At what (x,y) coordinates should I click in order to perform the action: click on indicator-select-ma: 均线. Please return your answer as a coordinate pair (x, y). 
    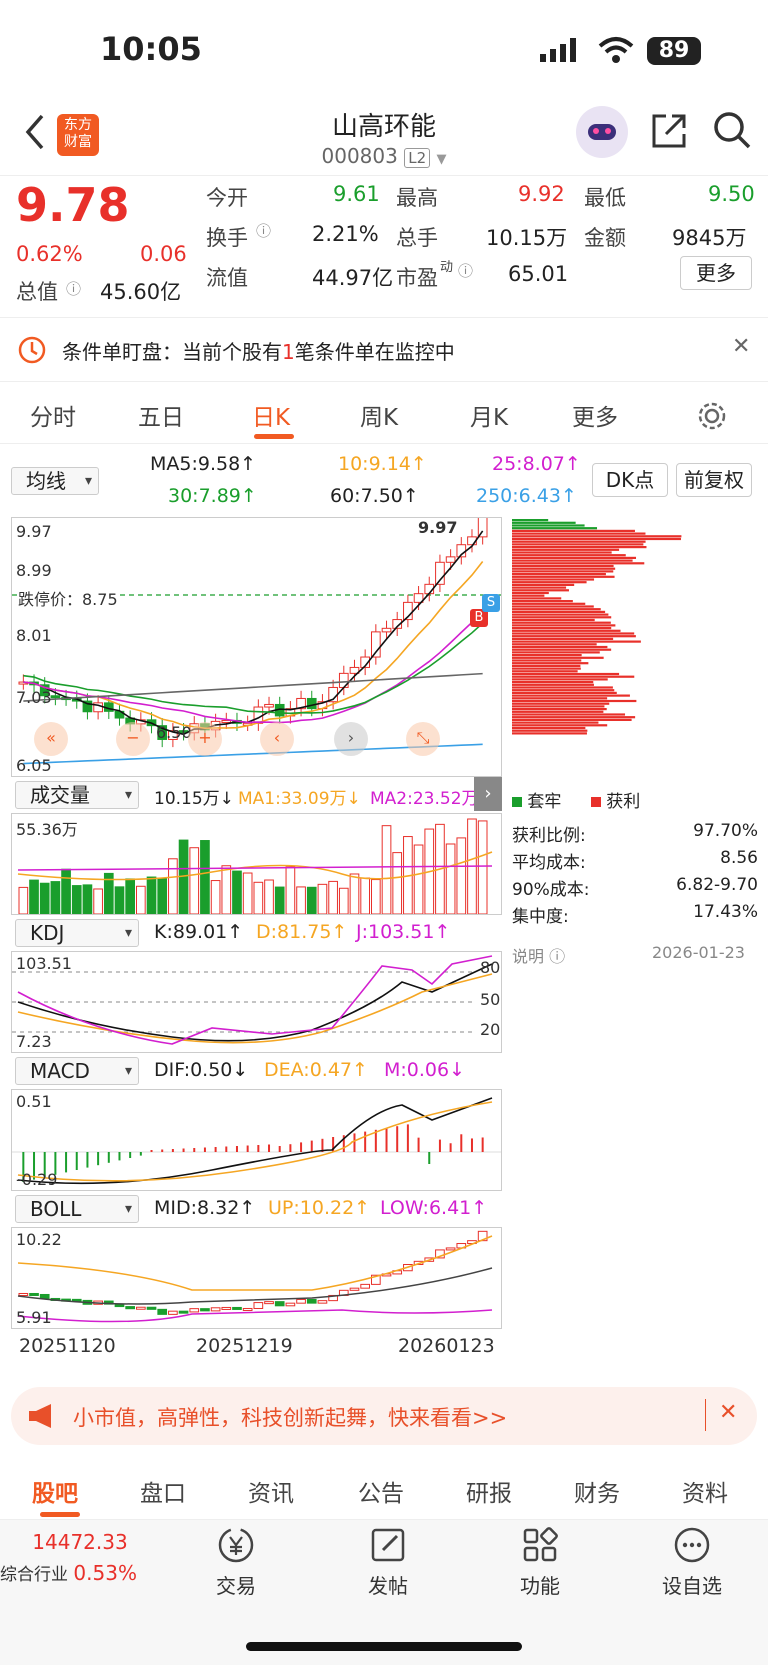
    Looking at the image, I should click on (55, 481).